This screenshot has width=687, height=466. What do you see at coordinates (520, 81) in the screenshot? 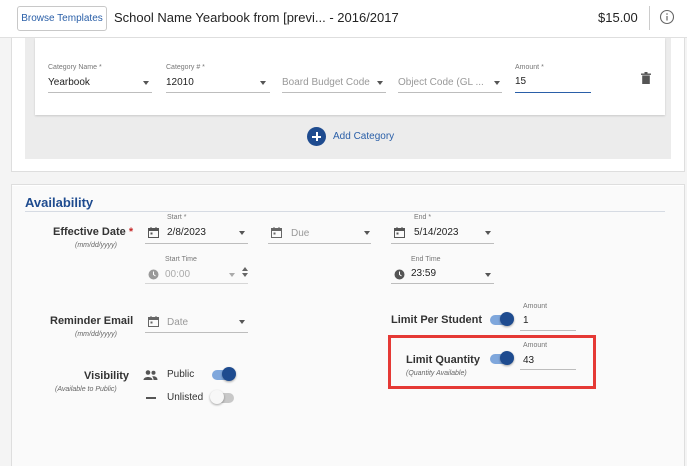
I see `amount-input: 15` at bounding box center [520, 81].